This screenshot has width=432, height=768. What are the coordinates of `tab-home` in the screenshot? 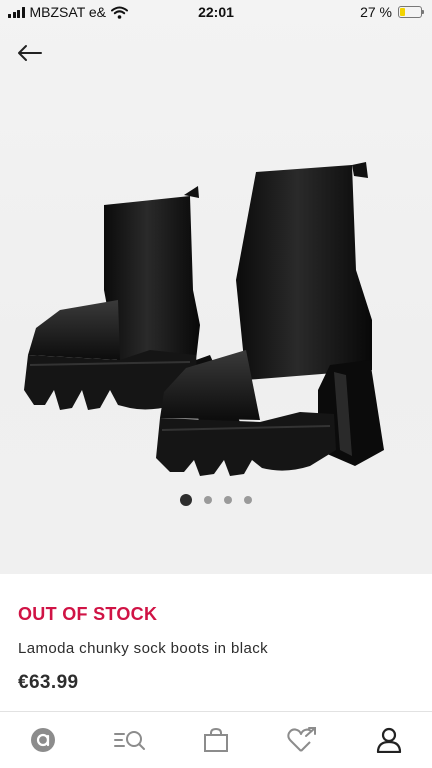 It's located at (43, 740).